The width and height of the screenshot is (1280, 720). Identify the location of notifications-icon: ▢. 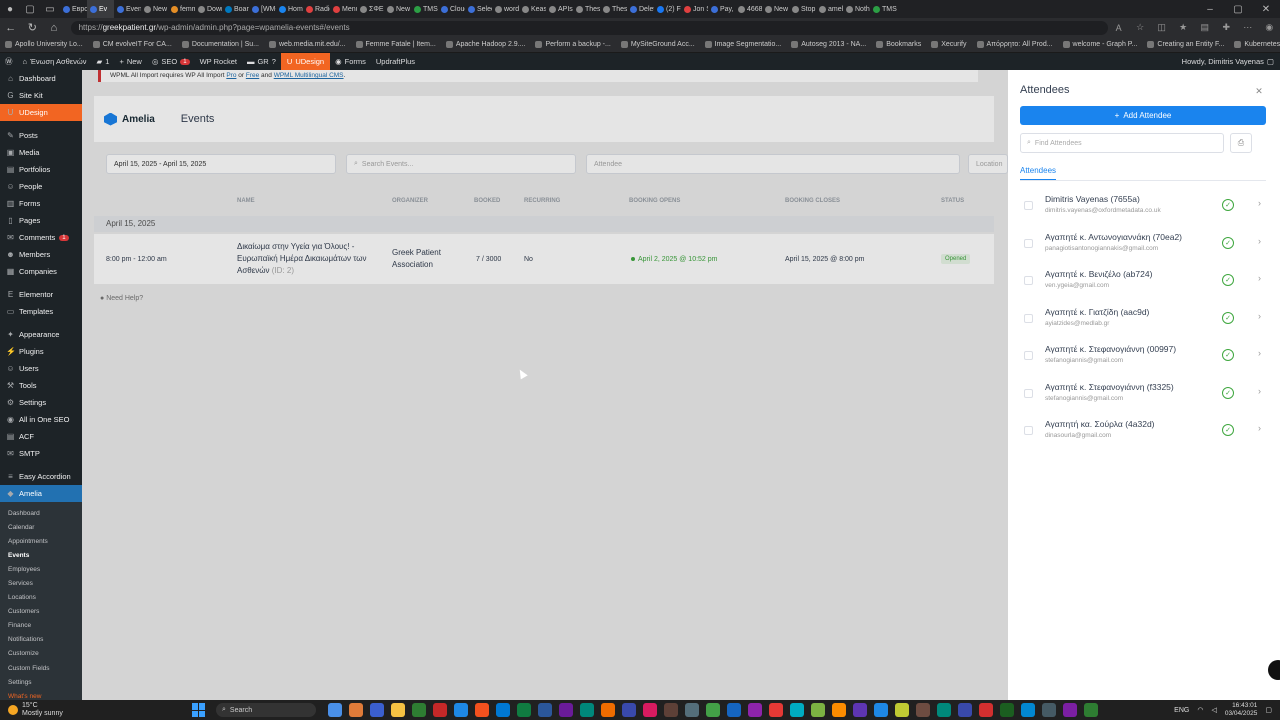
(1268, 710).